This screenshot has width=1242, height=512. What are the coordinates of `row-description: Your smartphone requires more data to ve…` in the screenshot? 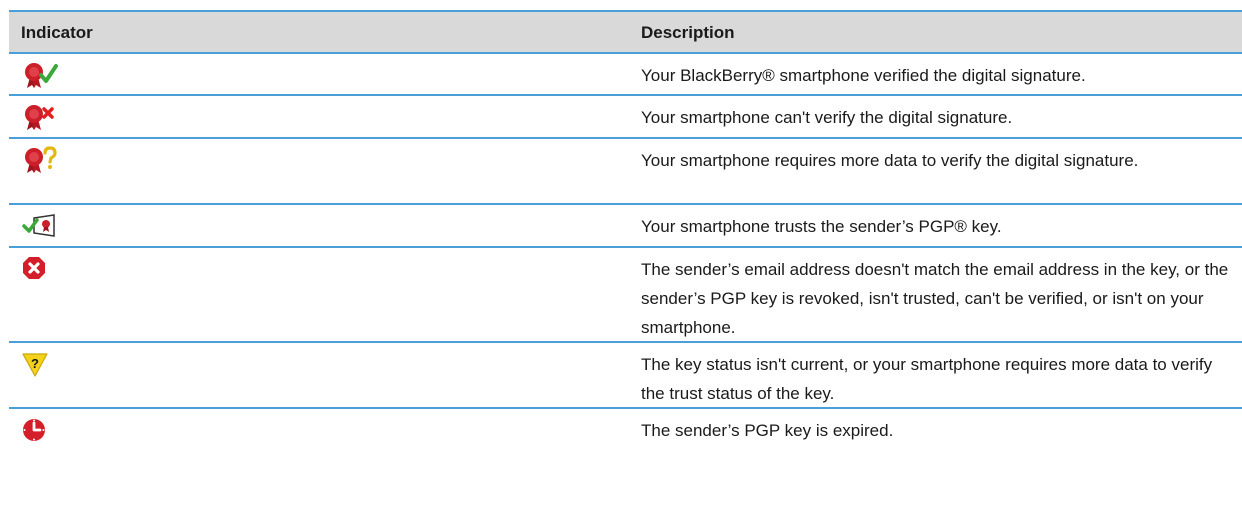 It's located at (890, 160).